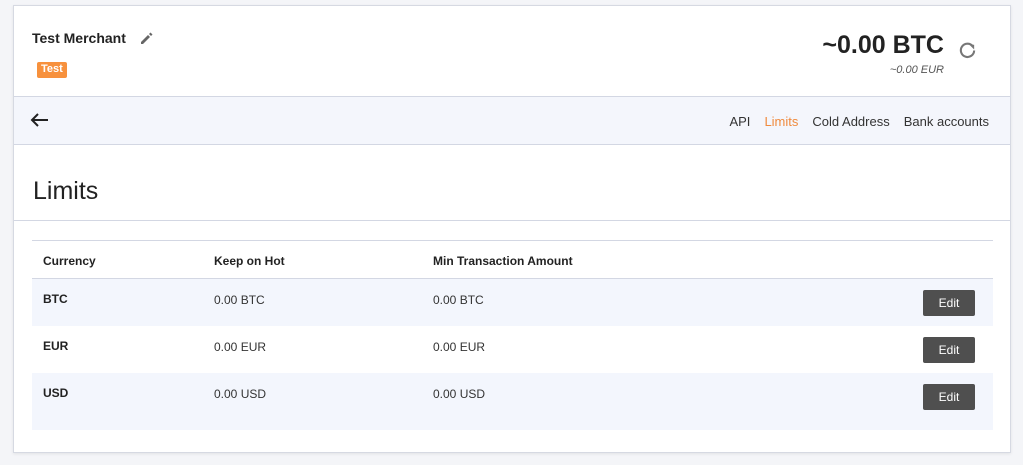 The image size is (1023, 465). Describe the element at coordinates (240, 394) in the screenshot. I see `keep-on-hot-cell: 0.00 USD` at that location.